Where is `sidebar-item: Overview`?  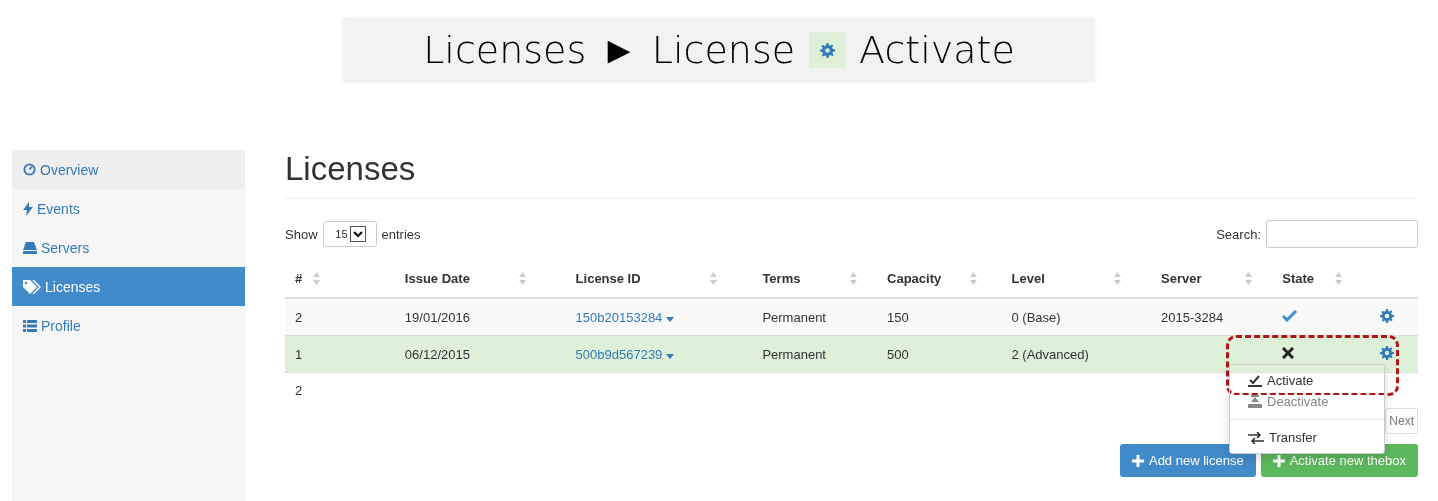 sidebar-item: Overview is located at coordinates (128, 169).